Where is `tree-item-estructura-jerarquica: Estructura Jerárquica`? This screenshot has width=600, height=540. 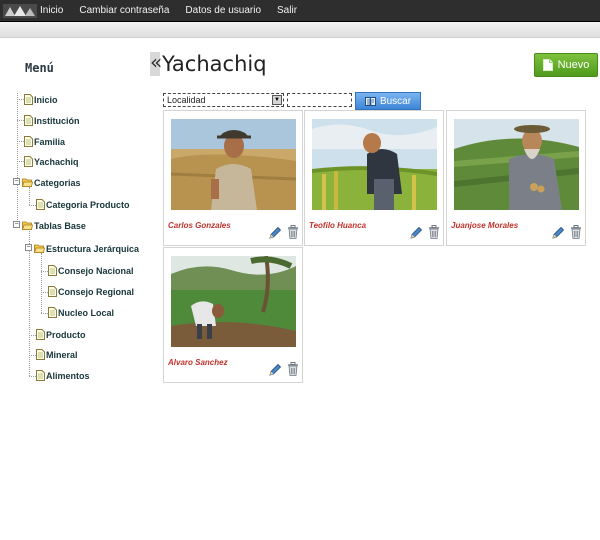 tree-item-estructura-jerarquica: Estructura Jerárquica is located at coordinates (86, 248).